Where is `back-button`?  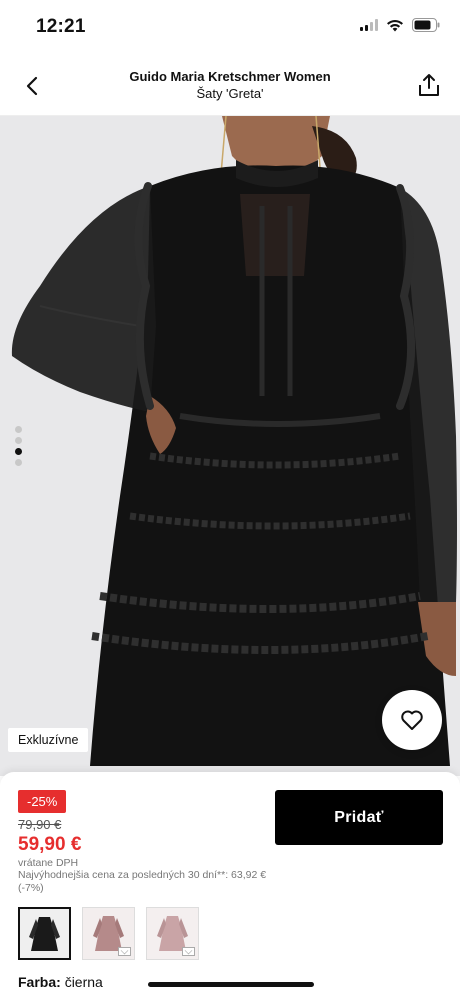
back-button is located at coordinates (32, 86).